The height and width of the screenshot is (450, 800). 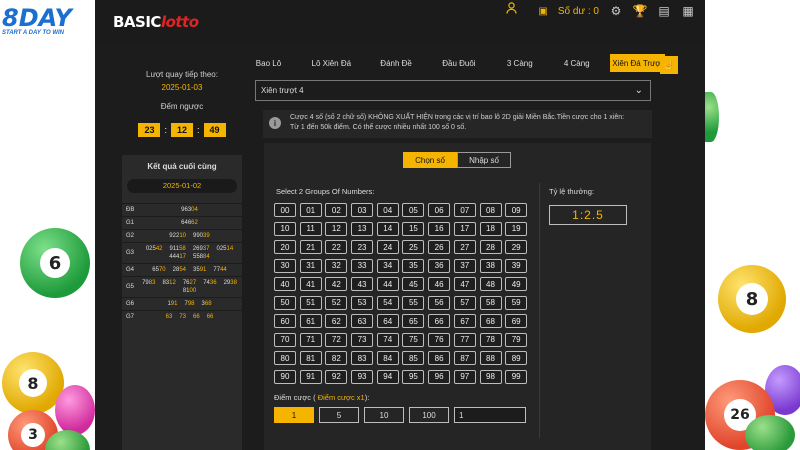 What do you see at coordinates (490, 358) in the screenshot?
I see `number-cell: 88` at bounding box center [490, 358].